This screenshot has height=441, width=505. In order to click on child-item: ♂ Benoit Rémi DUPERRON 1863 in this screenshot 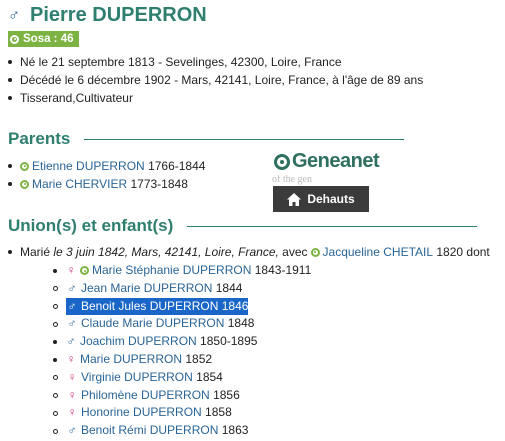, I will do `click(182, 431)`.